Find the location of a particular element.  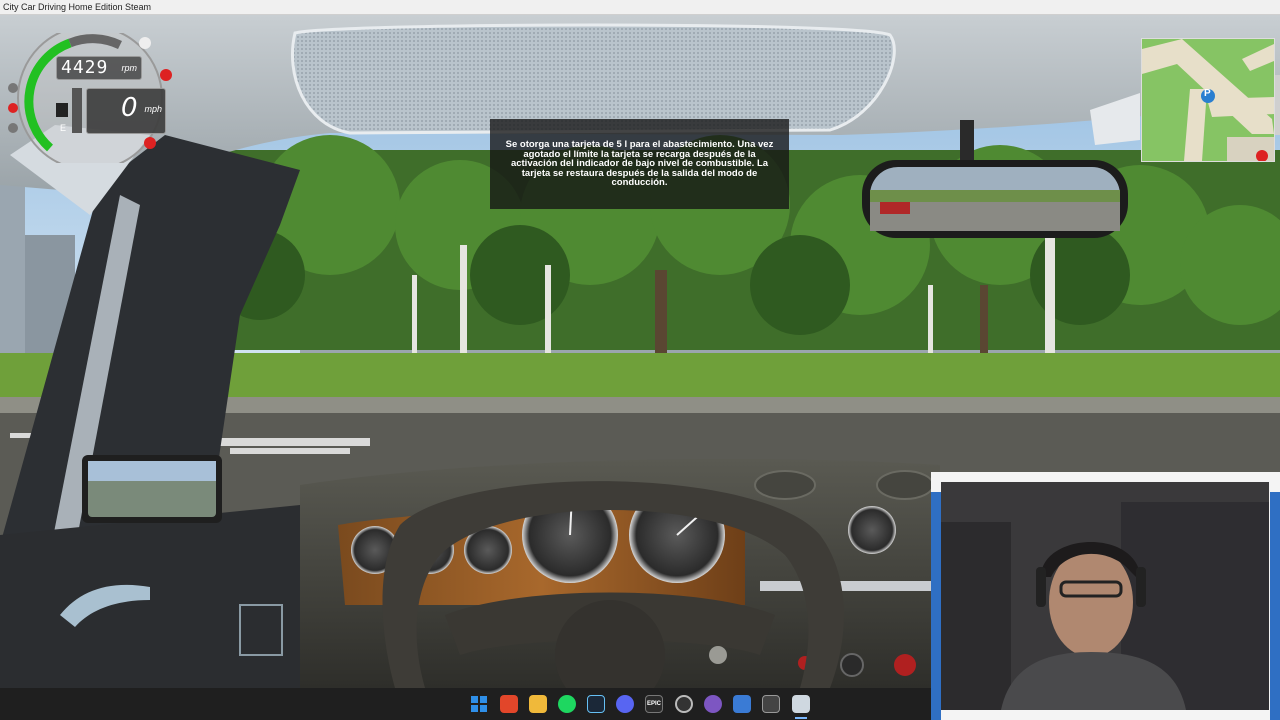

webcam-feed is located at coordinates (1105, 596).